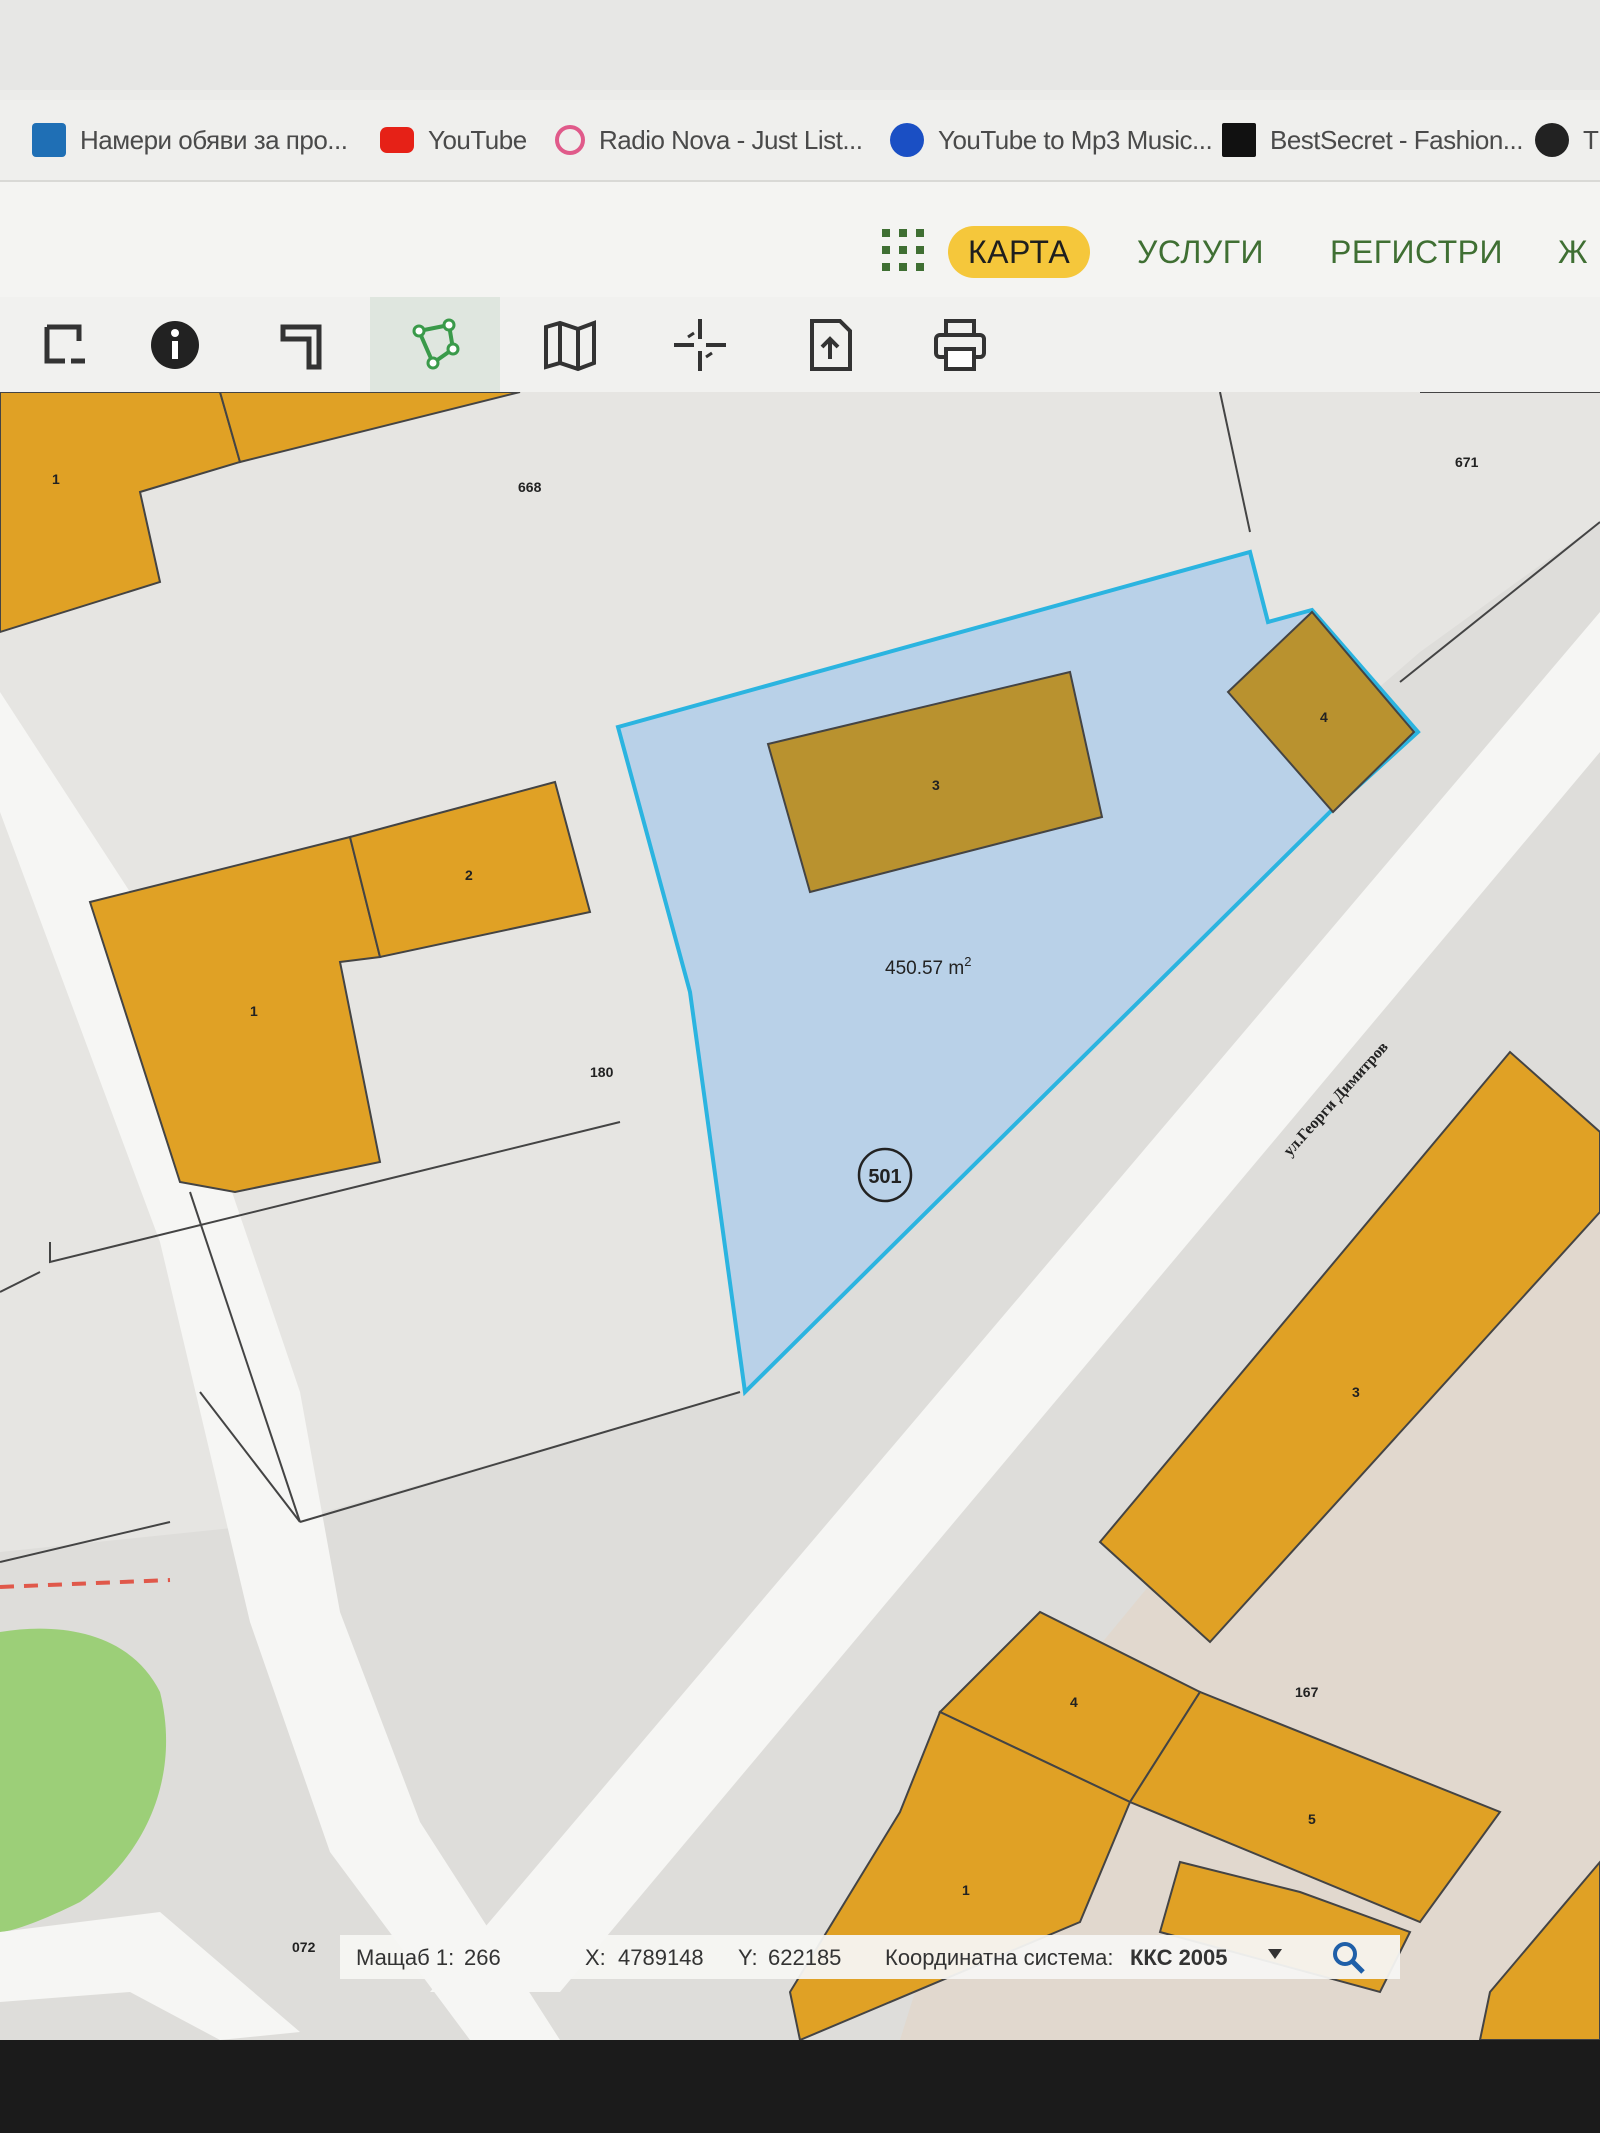 This screenshot has width=1600, height=2133. Describe the element at coordinates (64, 343) in the screenshot. I see `select-area-icon` at that location.